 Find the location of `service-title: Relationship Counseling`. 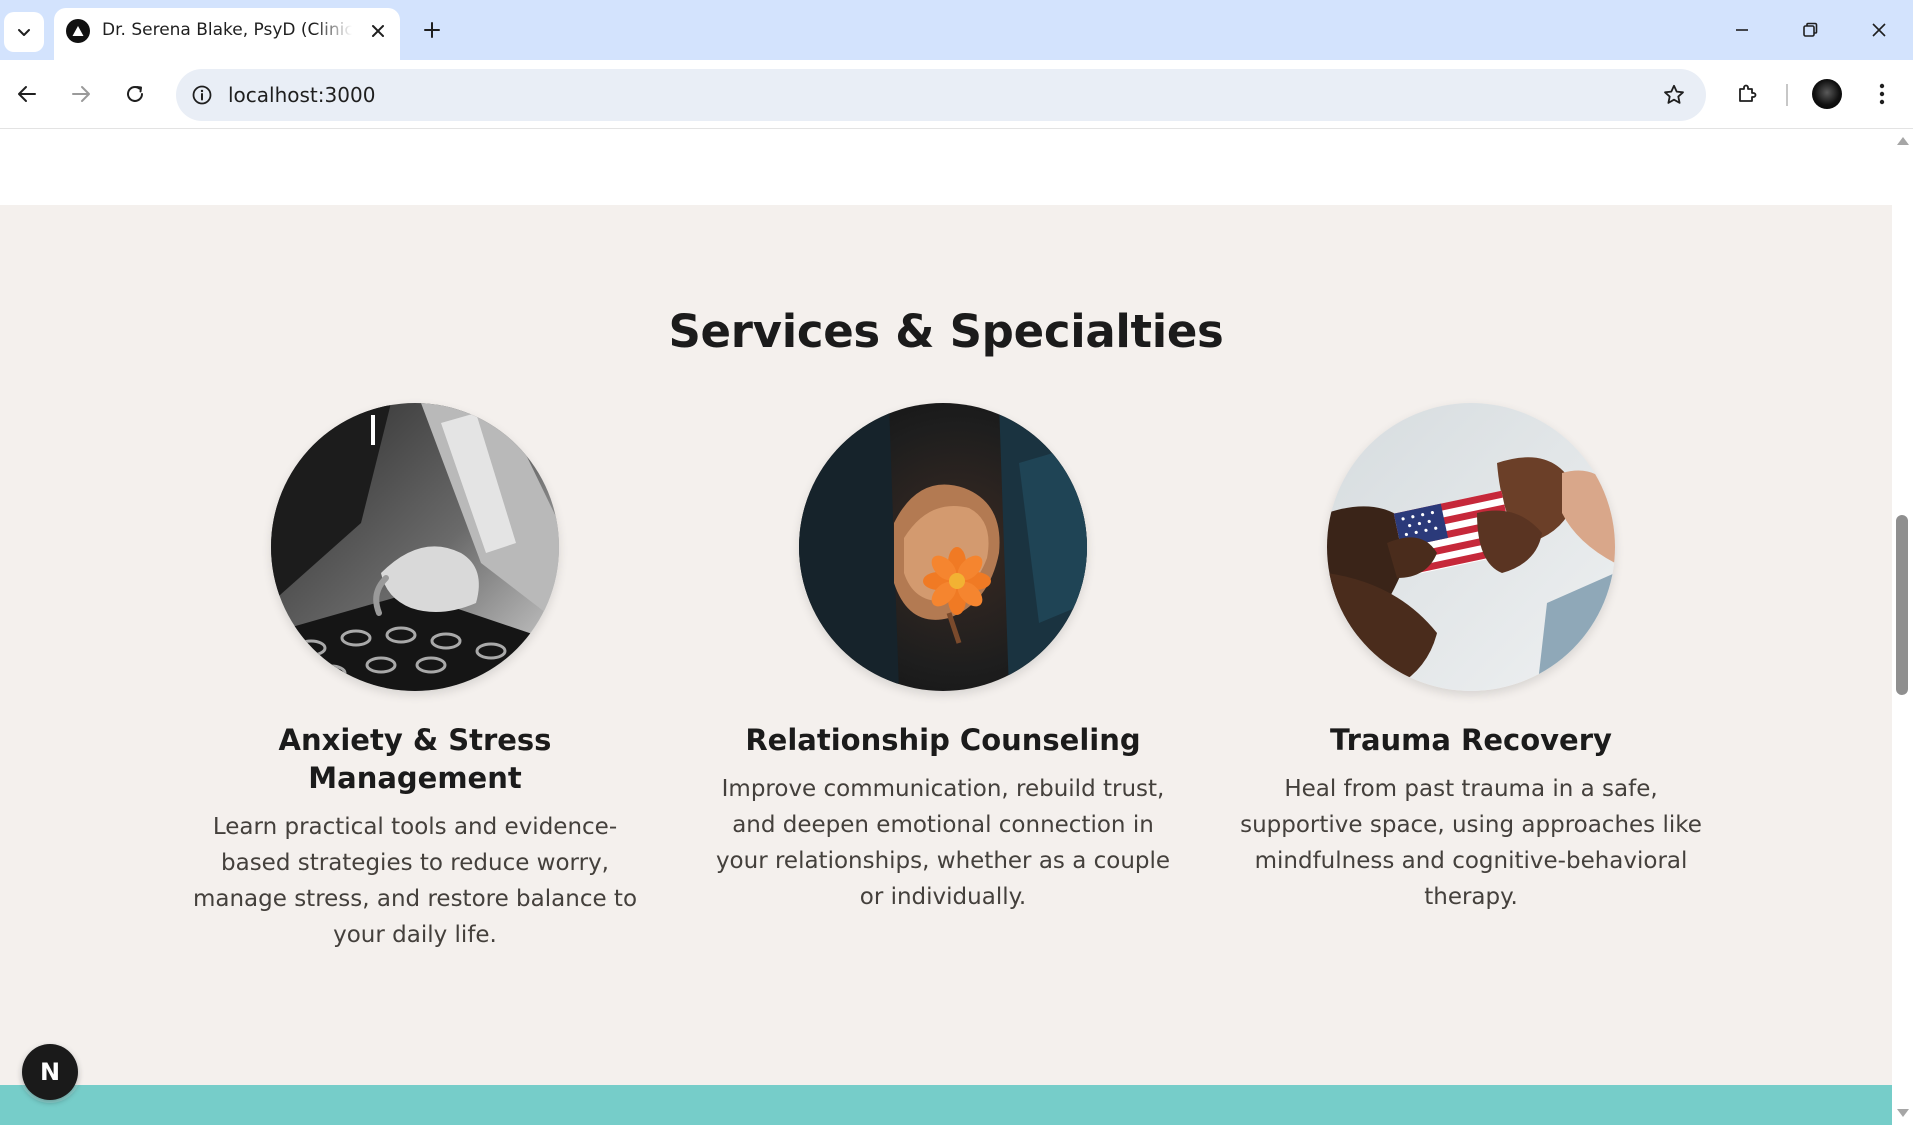

service-title: Relationship Counseling is located at coordinates (943, 740).